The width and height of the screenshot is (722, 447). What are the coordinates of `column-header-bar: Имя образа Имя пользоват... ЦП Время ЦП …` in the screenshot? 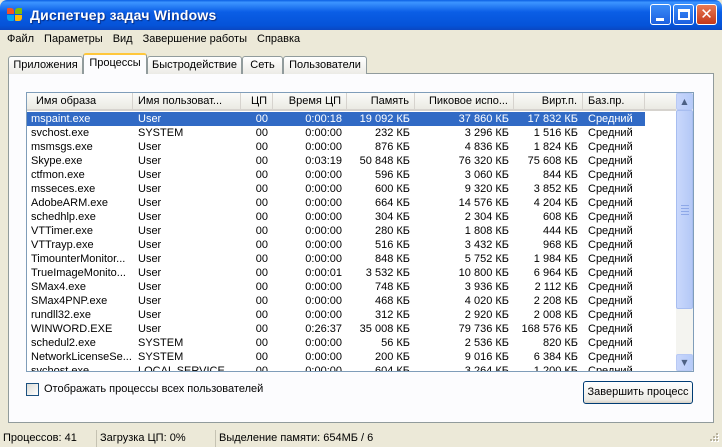 It's located at (351, 102).